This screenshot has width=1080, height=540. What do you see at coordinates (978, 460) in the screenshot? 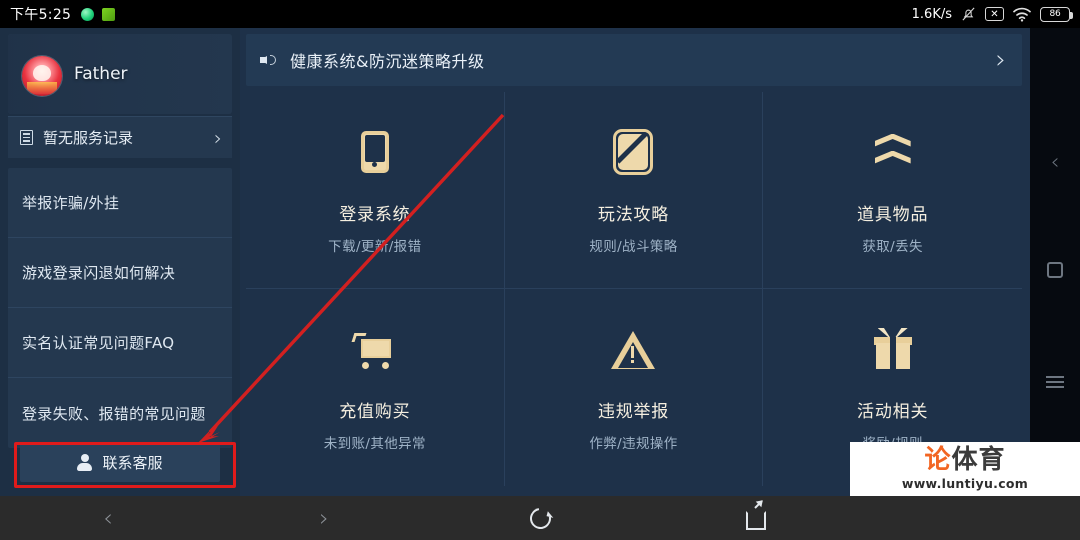
I see `watermark-brand-rest: 体育` at bounding box center [978, 460].